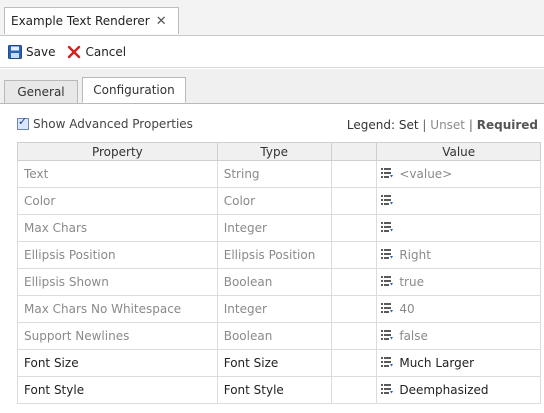 The image size is (544, 413). Describe the element at coordinates (117, 363) in the screenshot. I see `property-name-cell: Font Size` at that location.